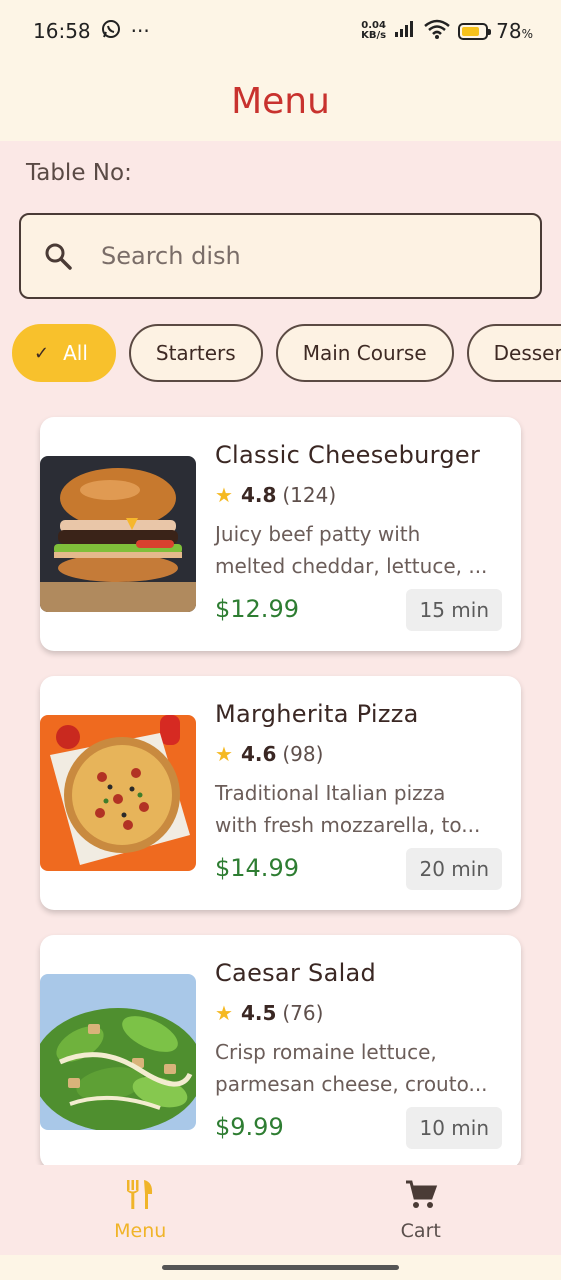 The height and width of the screenshot is (1280, 561). Describe the element at coordinates (118, 1052) in the screenshot. I see `dish-image-salad` at that location.